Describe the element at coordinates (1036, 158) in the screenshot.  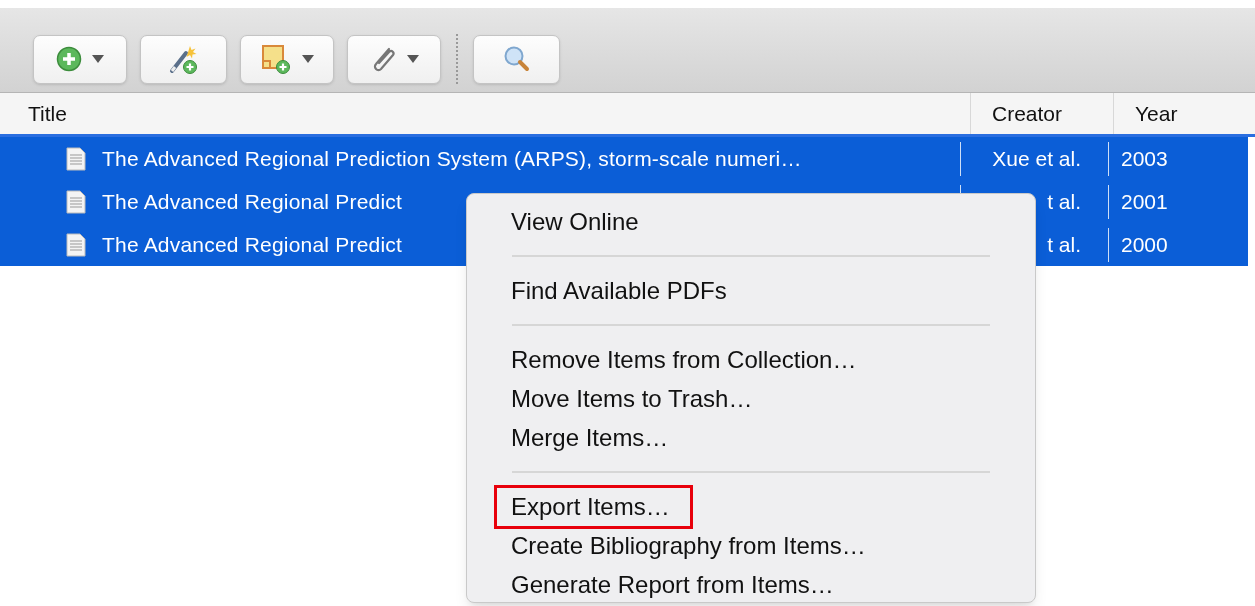
I see `creator-cell-text: Xue et al.` at that location.